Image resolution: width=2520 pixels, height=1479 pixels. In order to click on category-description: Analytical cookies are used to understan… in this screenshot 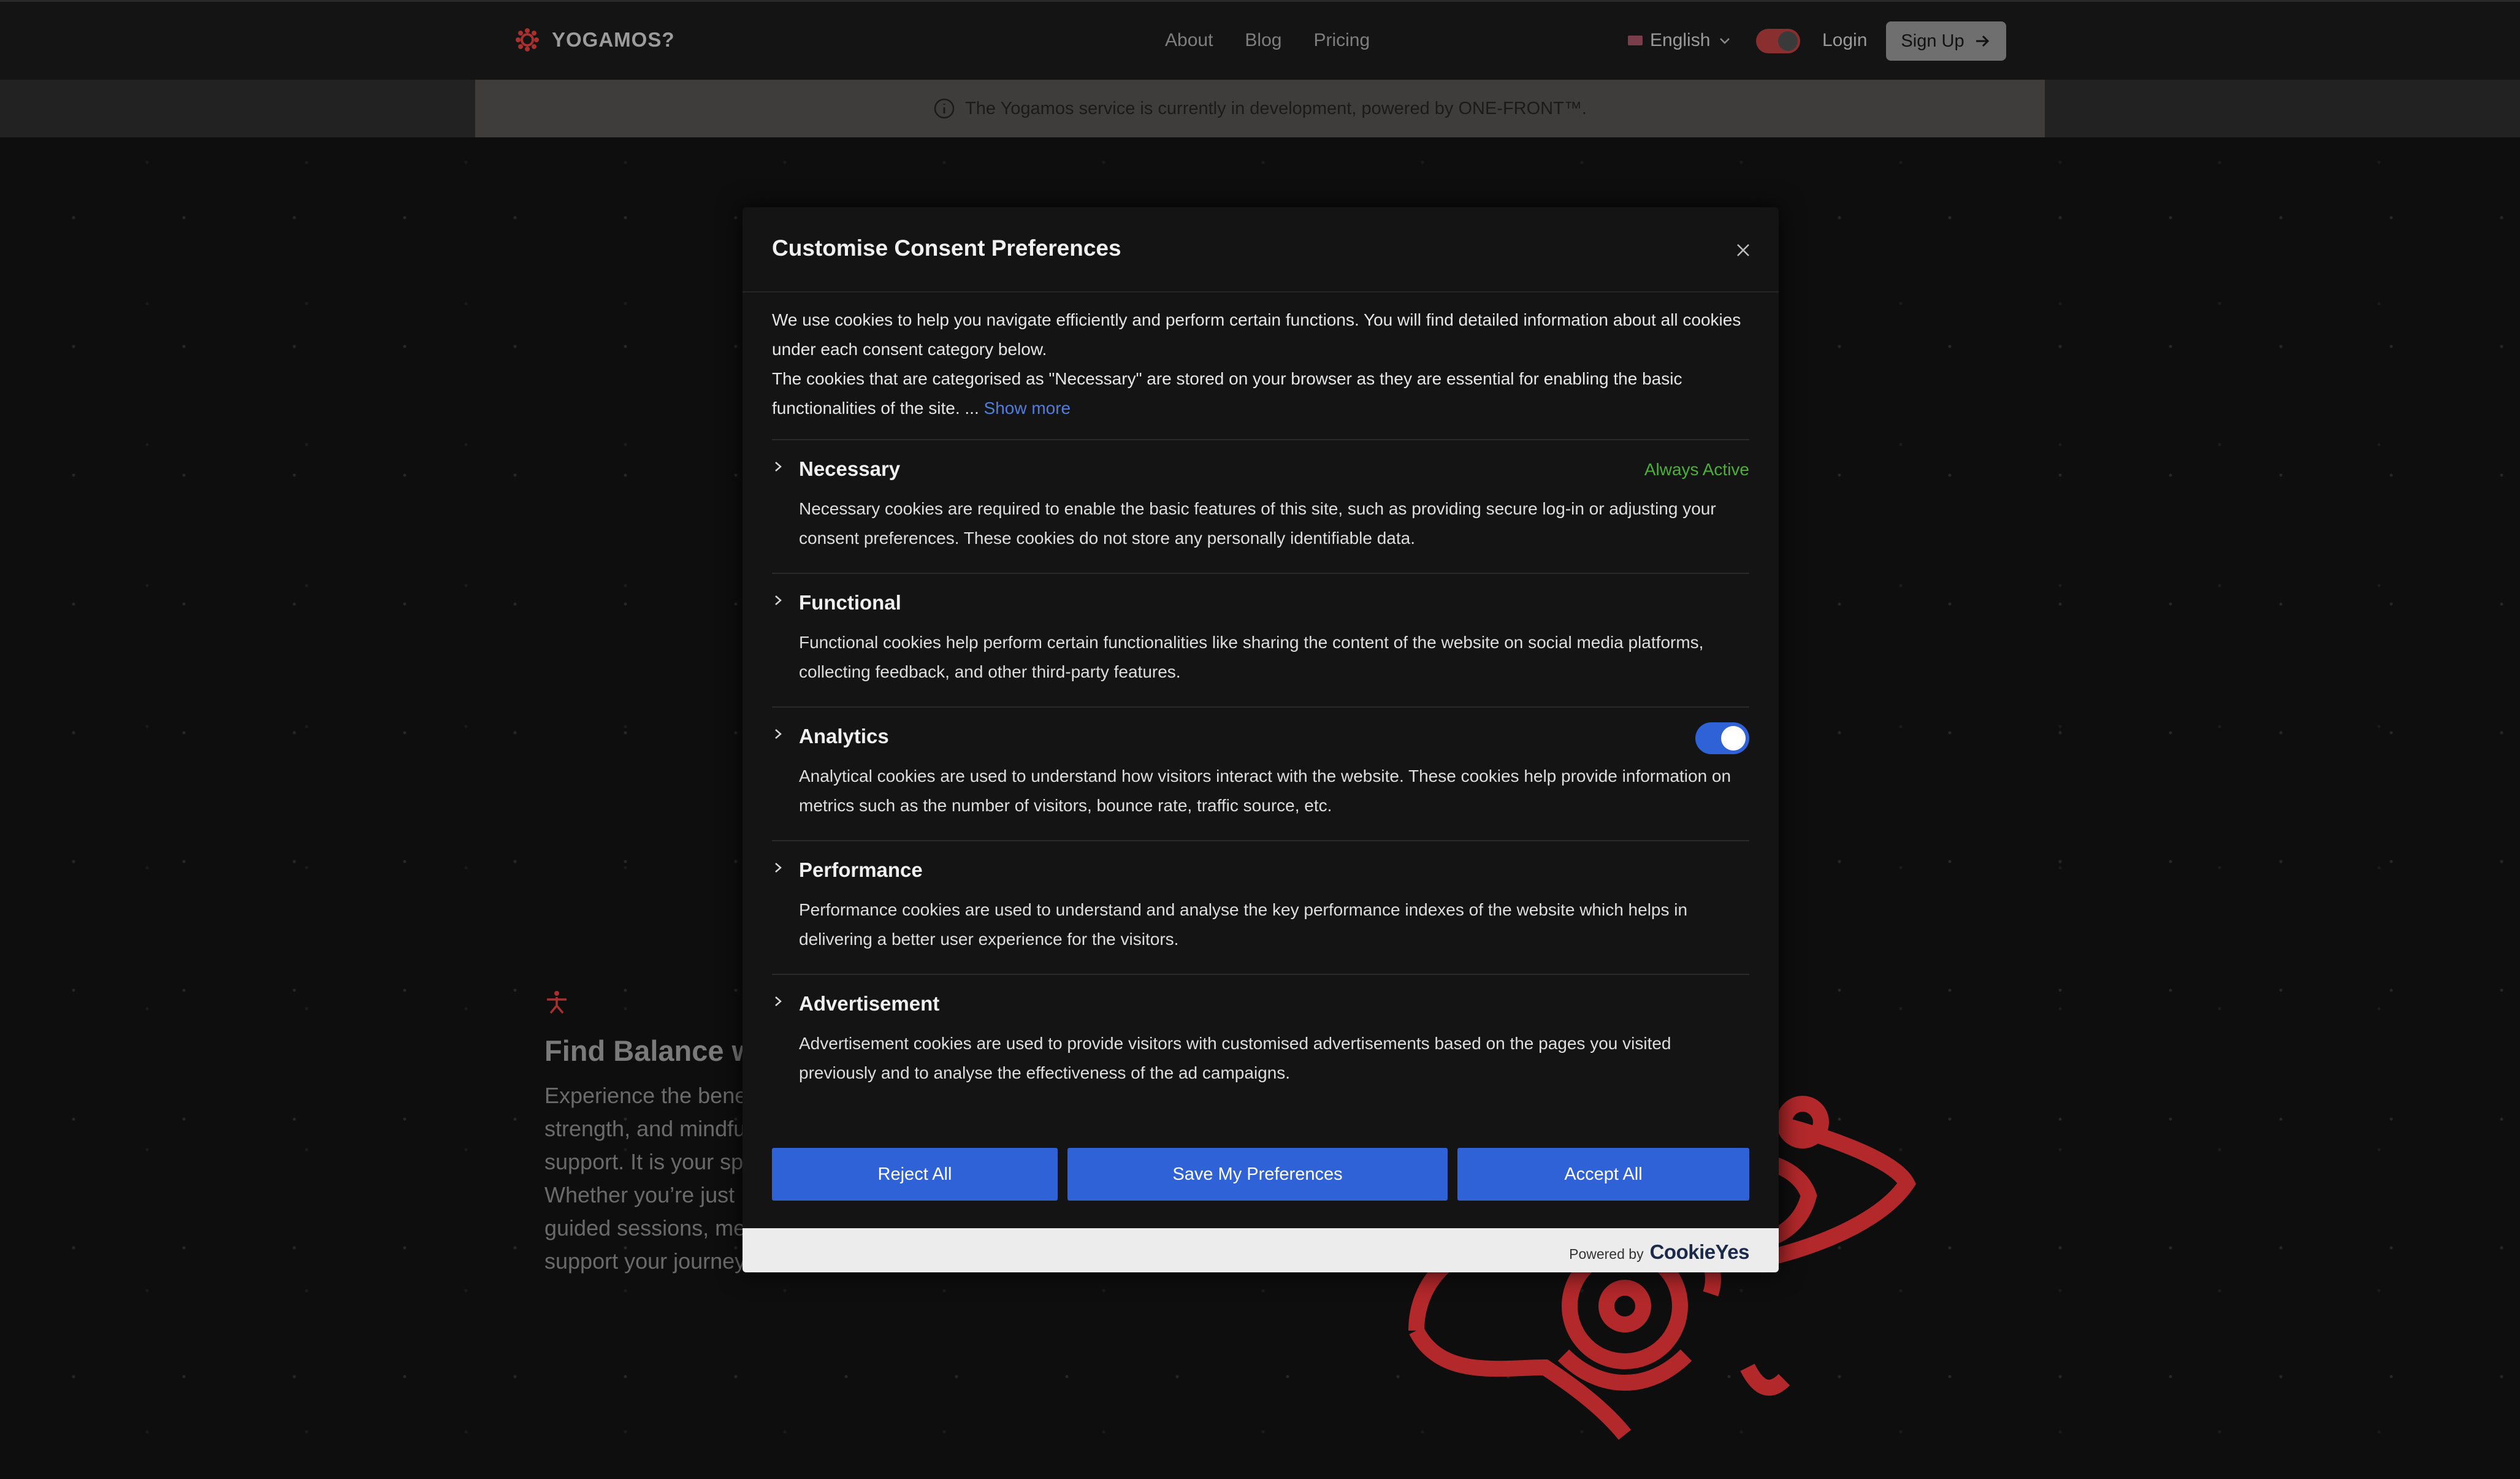, I will do `click(1265, 790)`.